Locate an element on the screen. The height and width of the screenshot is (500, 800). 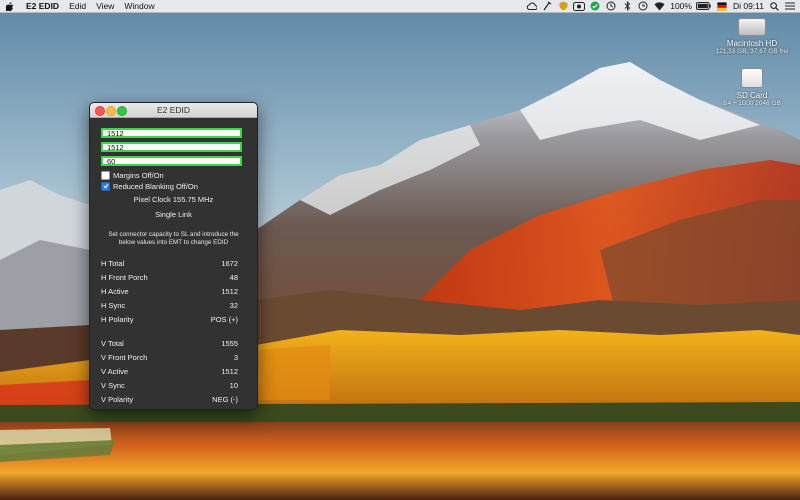
vpn-icon is located at coordinates (579, 6).